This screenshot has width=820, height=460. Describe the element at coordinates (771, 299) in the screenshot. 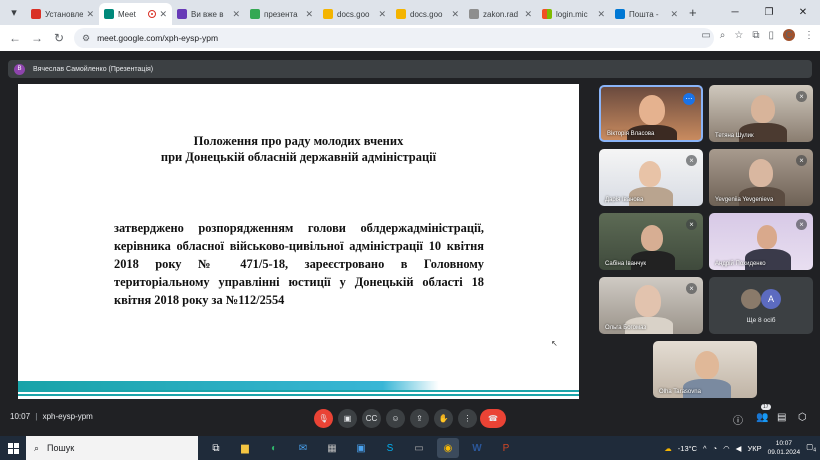

I see `participant-avatar: A` at that location.